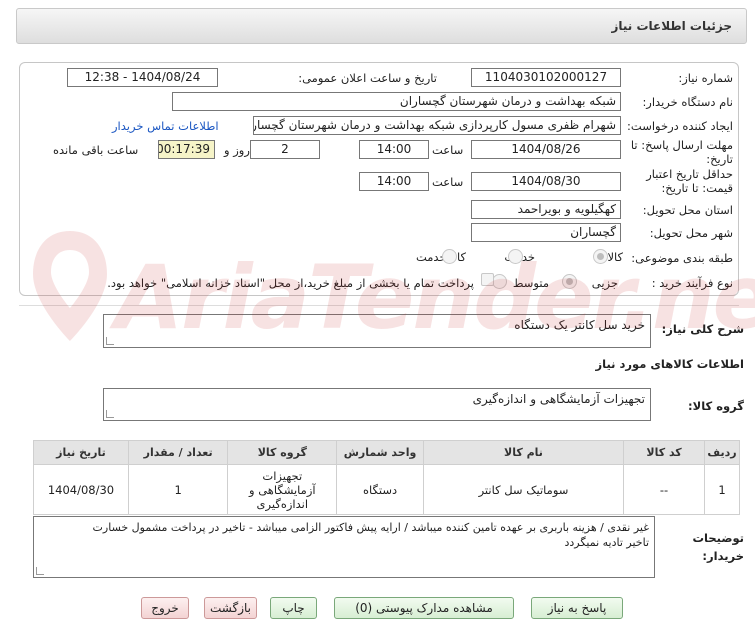  Describe the element at coordinates (448, 182) in the screenshot. I see `validity-time-label: ساعت` at that location.